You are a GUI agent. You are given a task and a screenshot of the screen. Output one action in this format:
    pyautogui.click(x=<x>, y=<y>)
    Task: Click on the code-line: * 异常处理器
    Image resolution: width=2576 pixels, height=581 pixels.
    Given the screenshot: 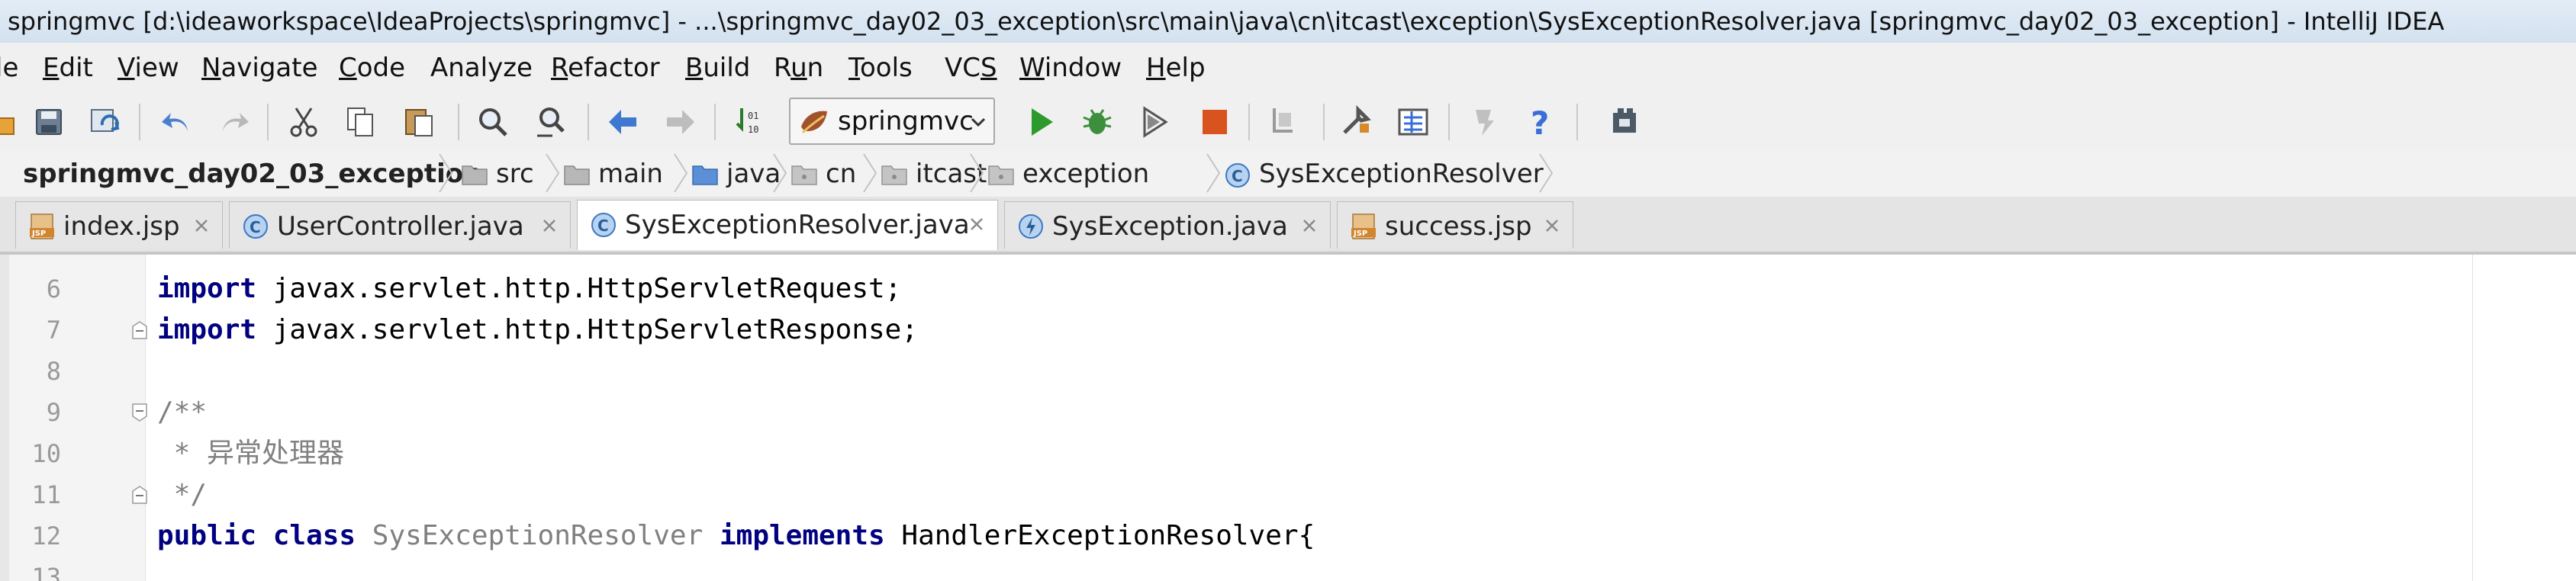 What is the action you would take?
    pyautogui.click(x=250, y=454)
    